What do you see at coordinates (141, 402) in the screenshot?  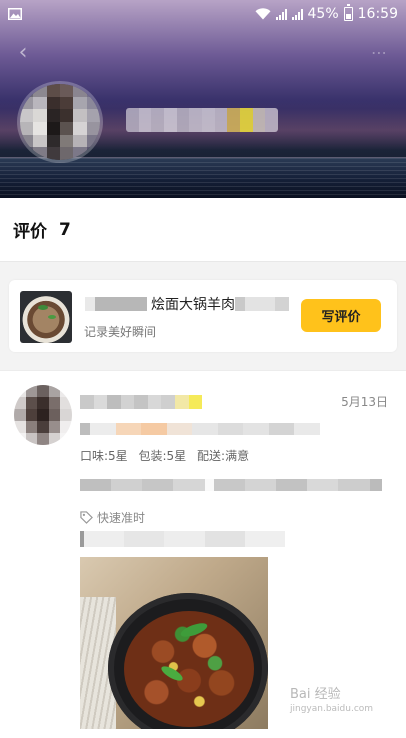 I see `reviewer-name-blurred` at bounding box center [141, 402].